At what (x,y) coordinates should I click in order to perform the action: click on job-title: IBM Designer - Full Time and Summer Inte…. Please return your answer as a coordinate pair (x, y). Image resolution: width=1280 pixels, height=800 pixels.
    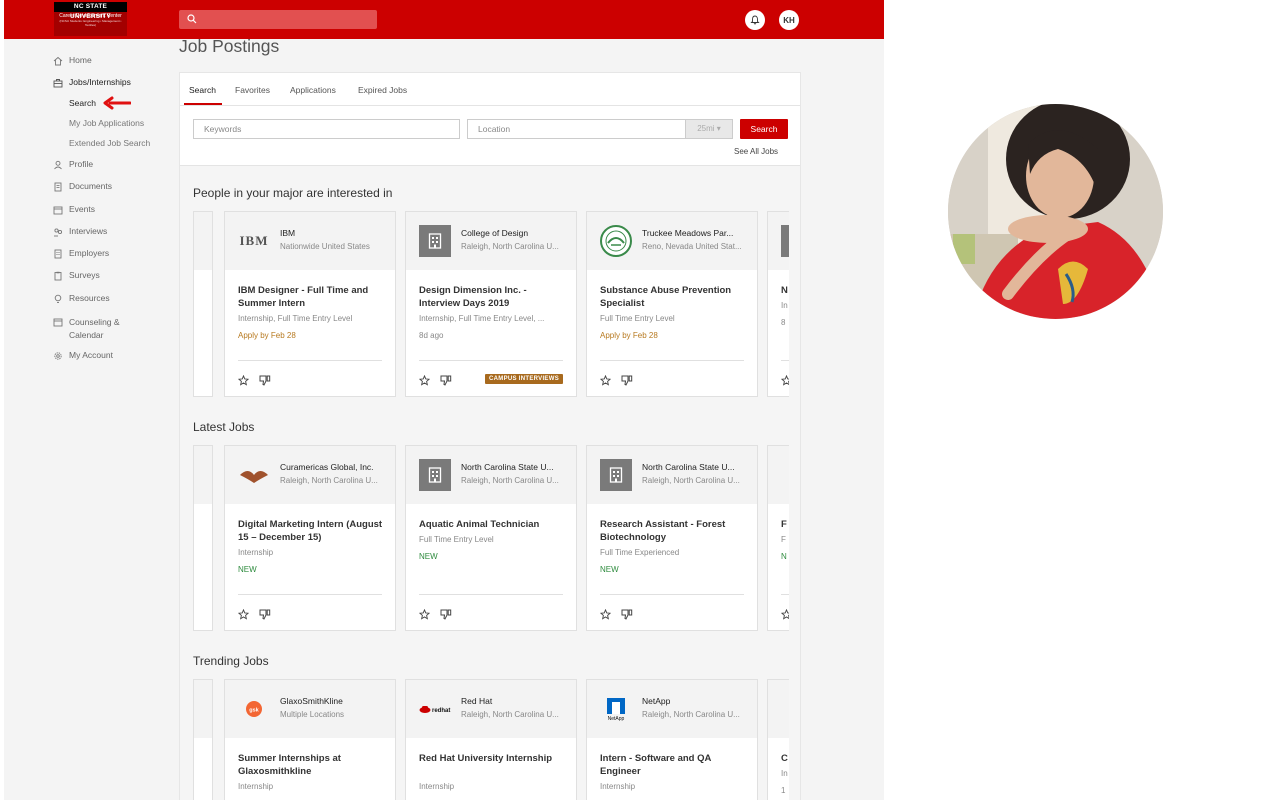
    Looking at the image, I should click on (312, 297).